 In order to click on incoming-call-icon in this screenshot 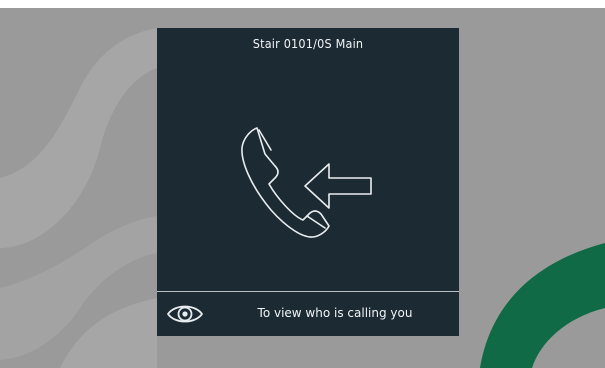, I will do `click(306, 182)`.